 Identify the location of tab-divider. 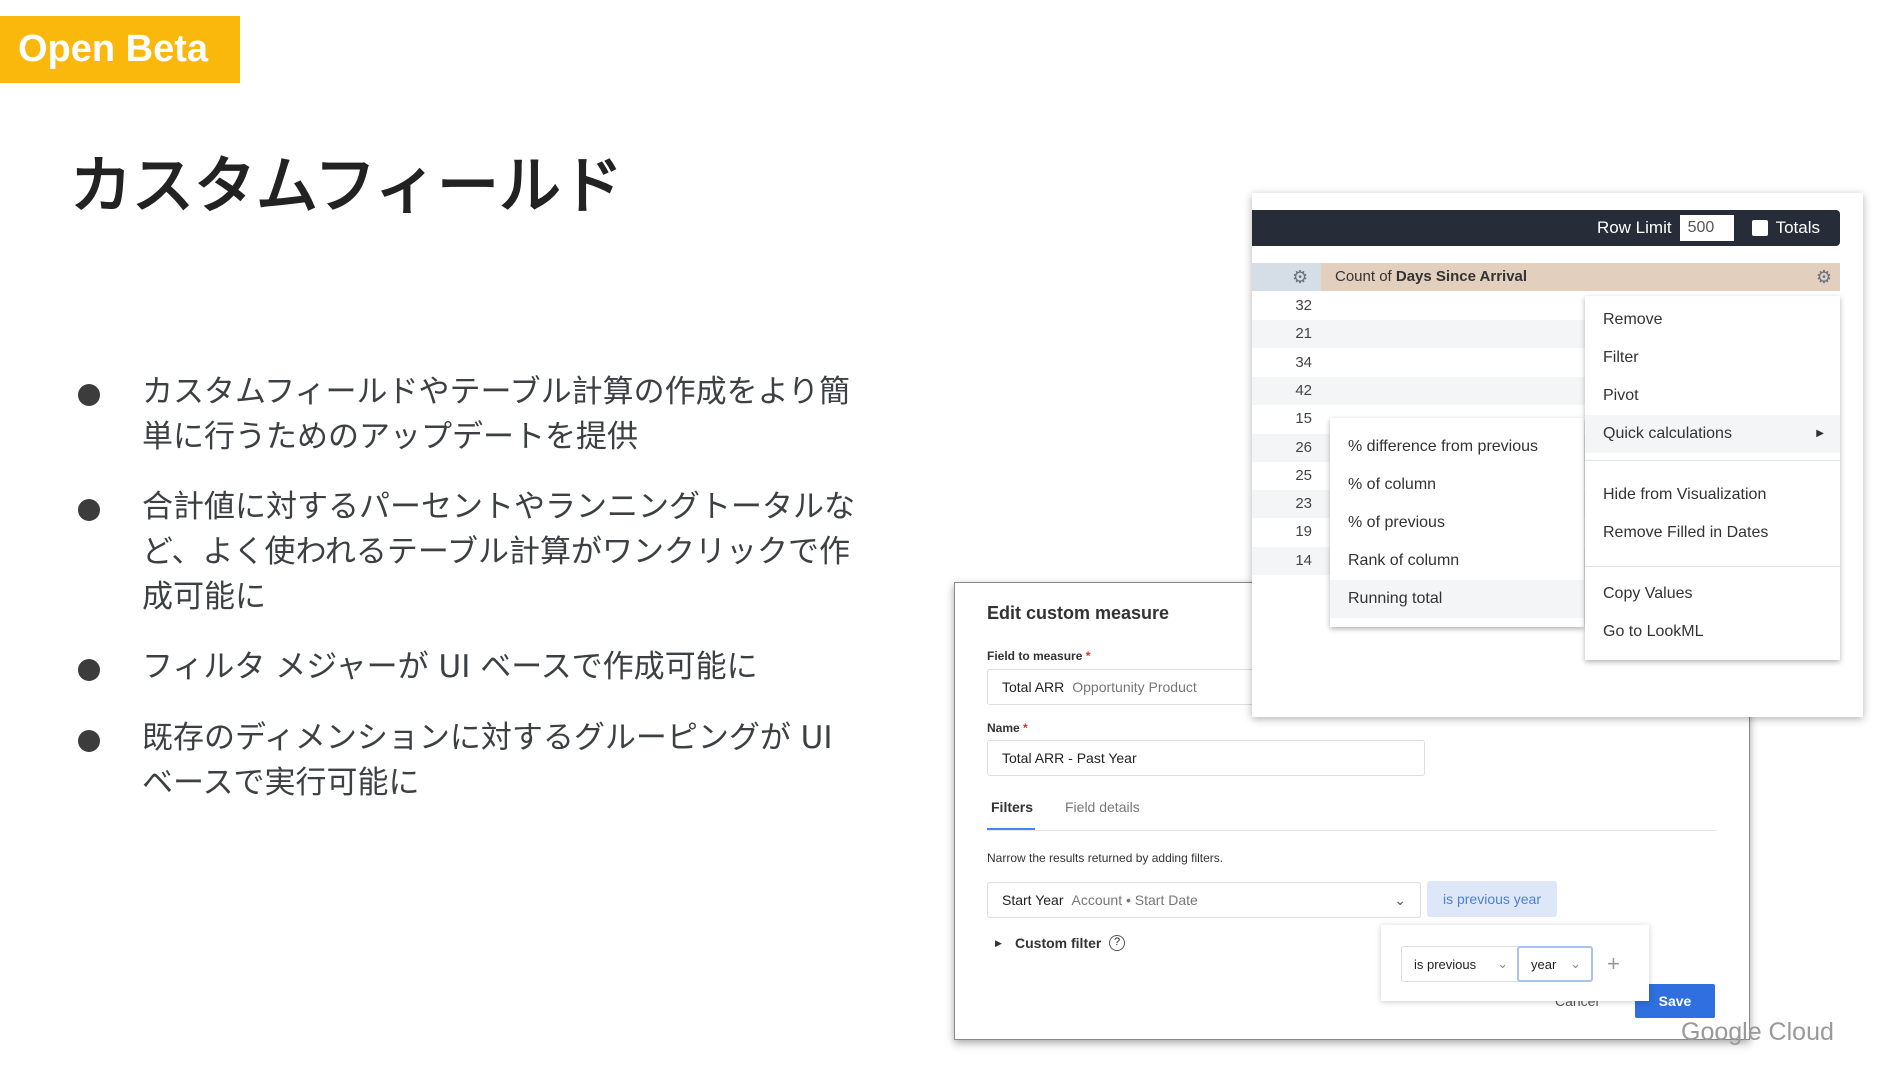
(1352, 830).